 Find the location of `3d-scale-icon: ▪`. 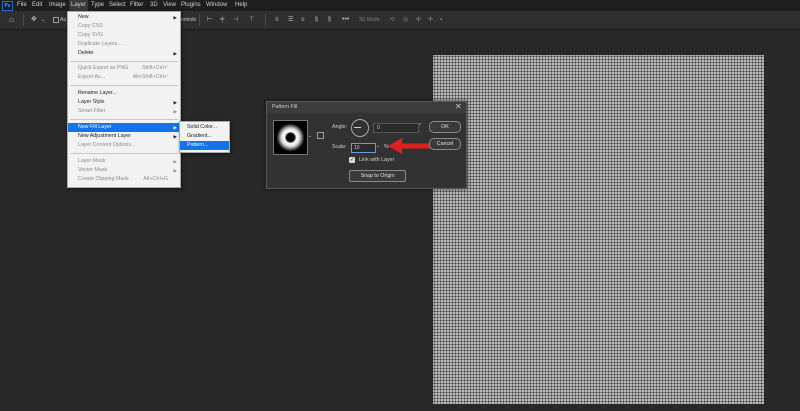

3d-scale-icon: ▪ is located at coordinates (441, 20).